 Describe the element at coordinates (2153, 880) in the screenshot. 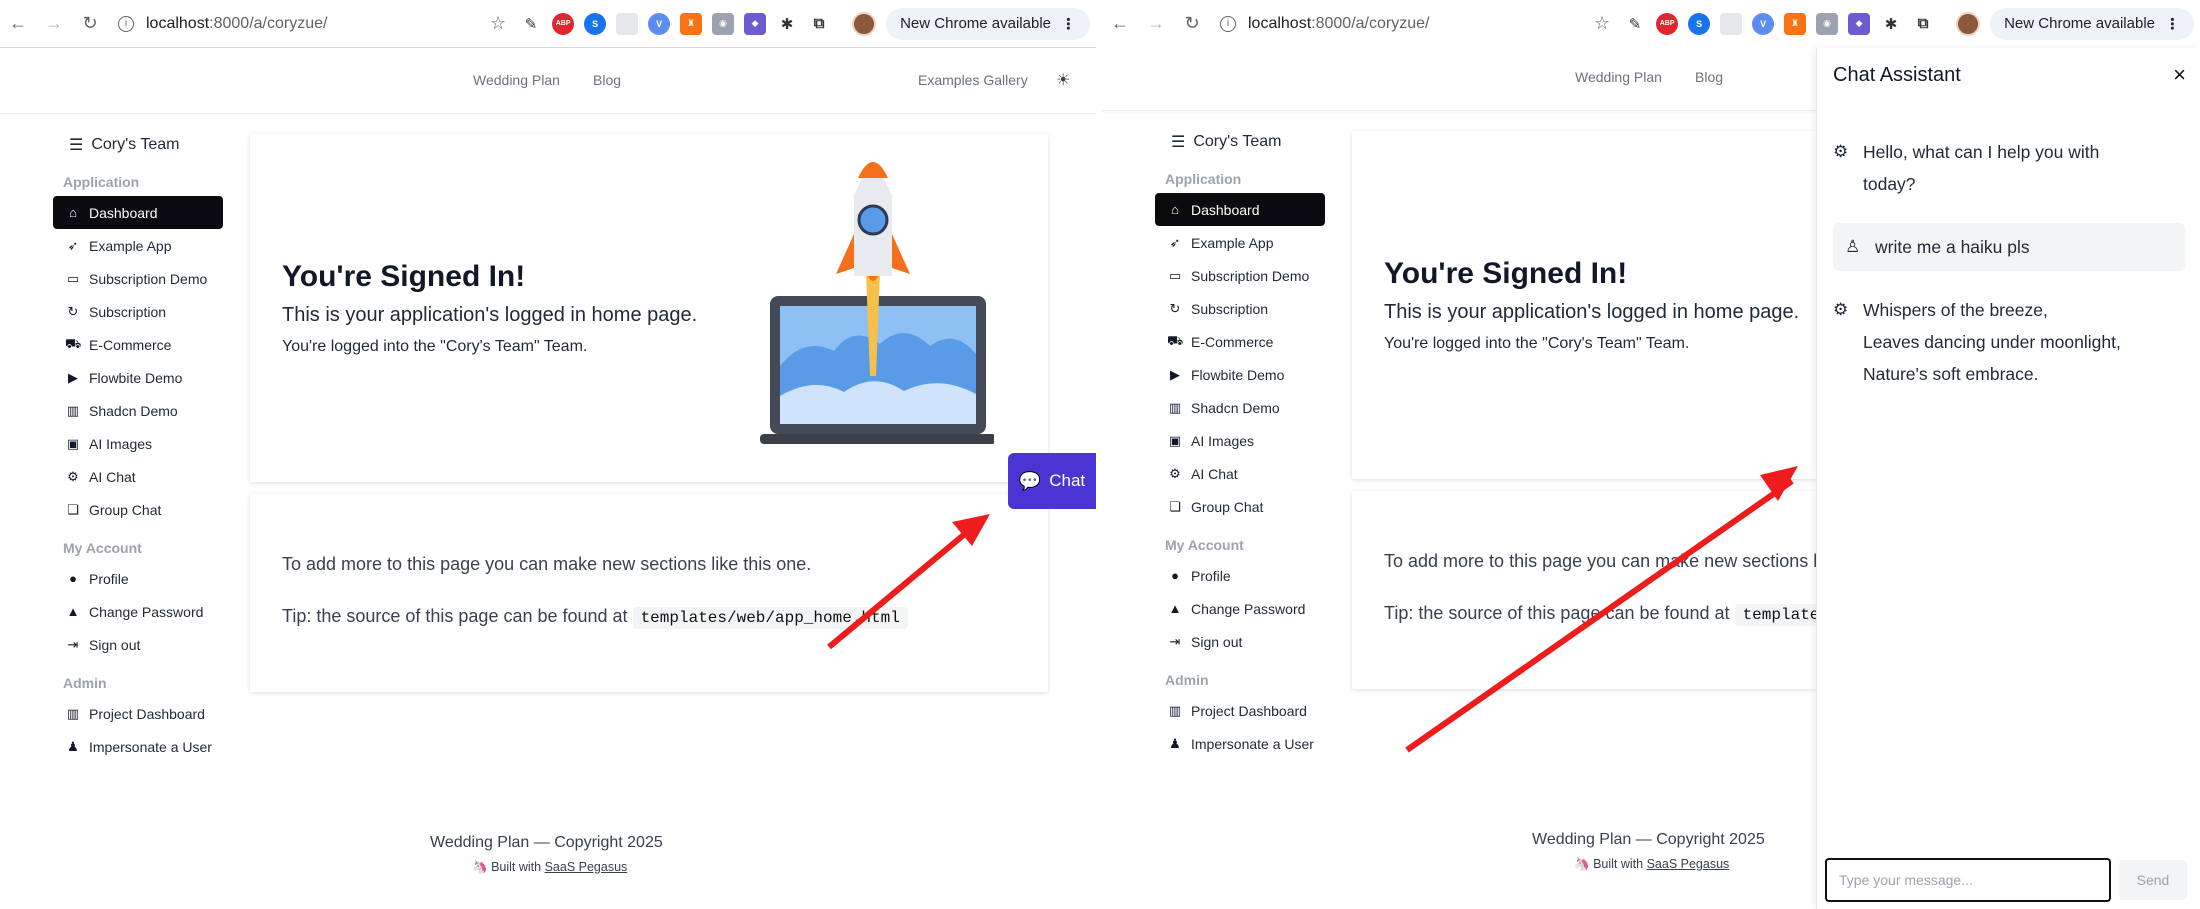

I see `send-button: Send` at that location.